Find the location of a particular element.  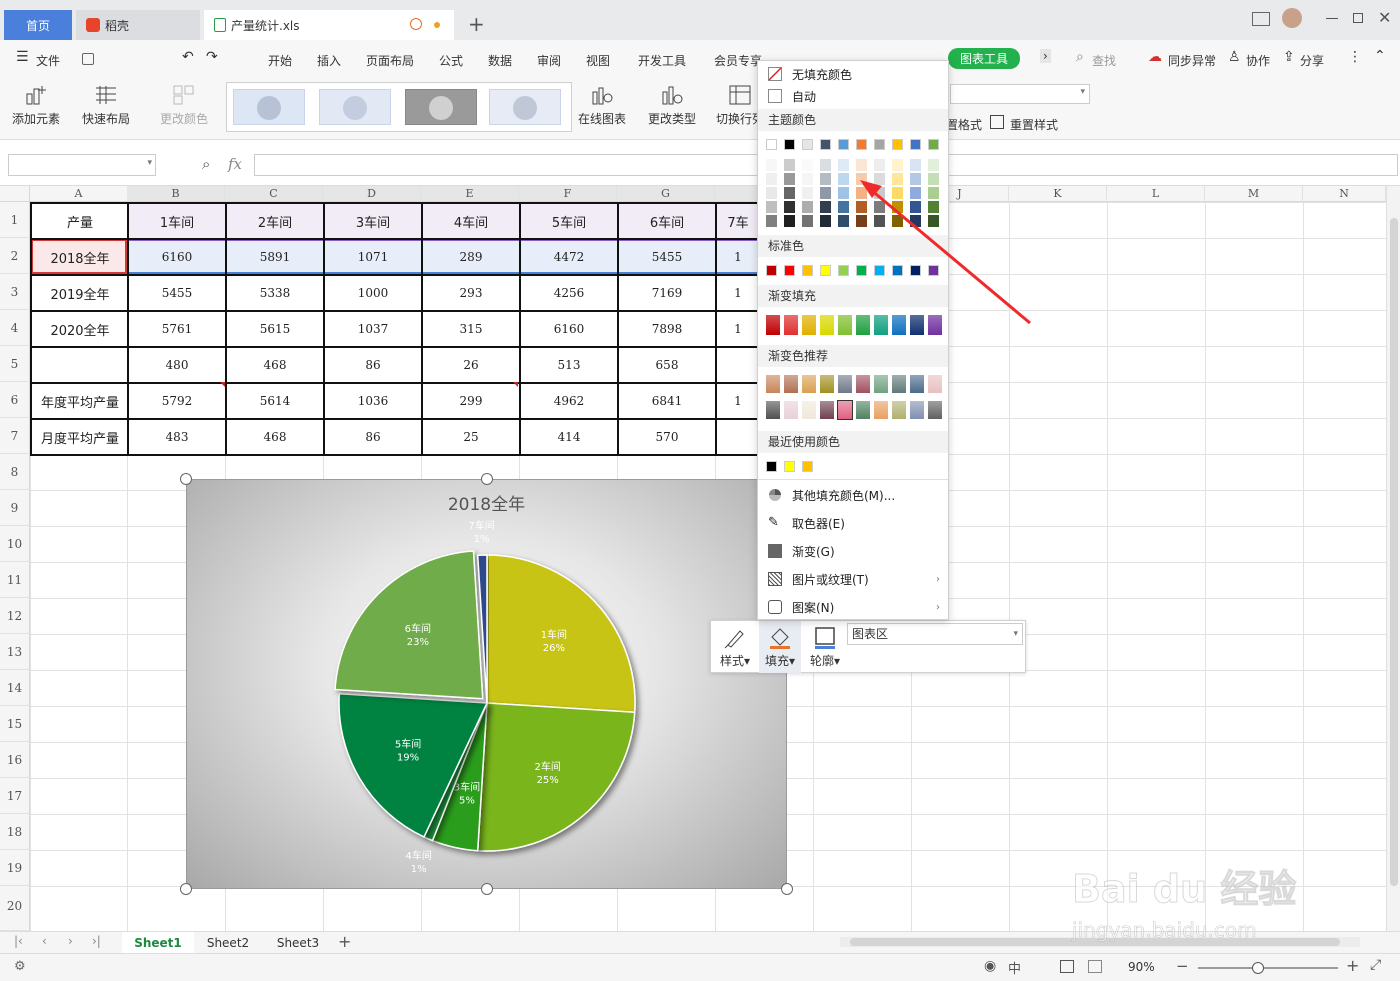

table-cell: 6160 is located at coordinates (569, 329).